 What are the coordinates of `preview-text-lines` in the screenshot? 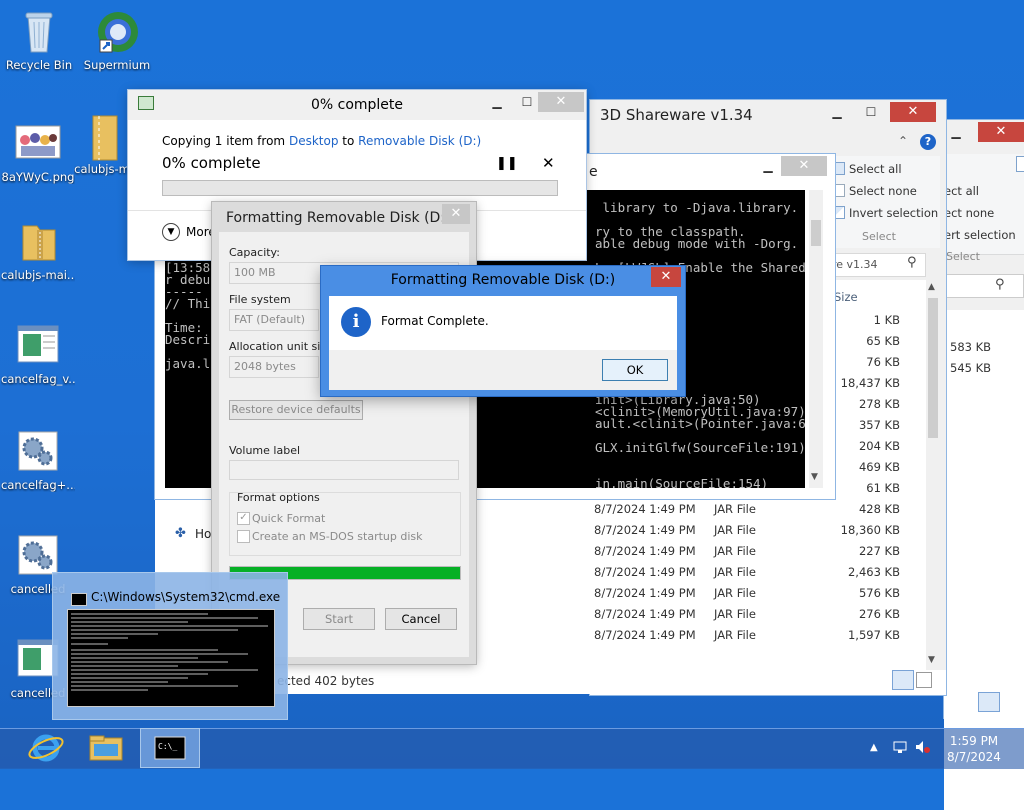 It's located at (169, 652).